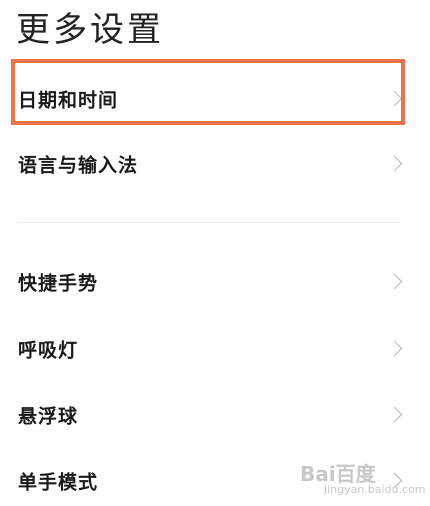 Image resolution: width=430 pixels, height=506 pixels. What do you see at coordinates (68, 100) in the screenshot?
I see `settings-item-label: 日期和时间` at bounding box center [68, 100].